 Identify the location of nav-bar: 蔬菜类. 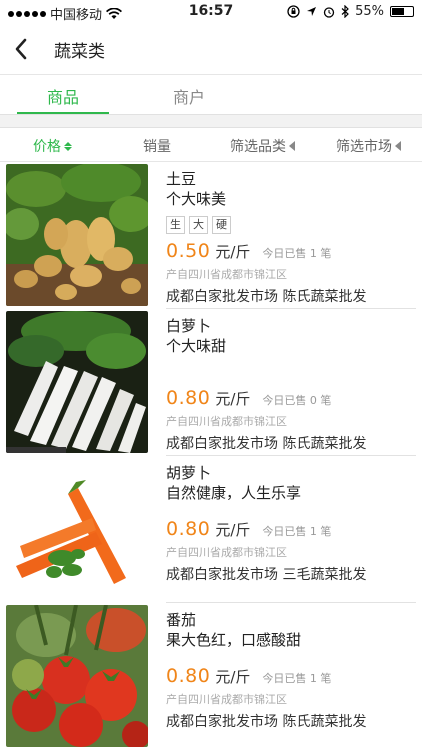
(211, 49).